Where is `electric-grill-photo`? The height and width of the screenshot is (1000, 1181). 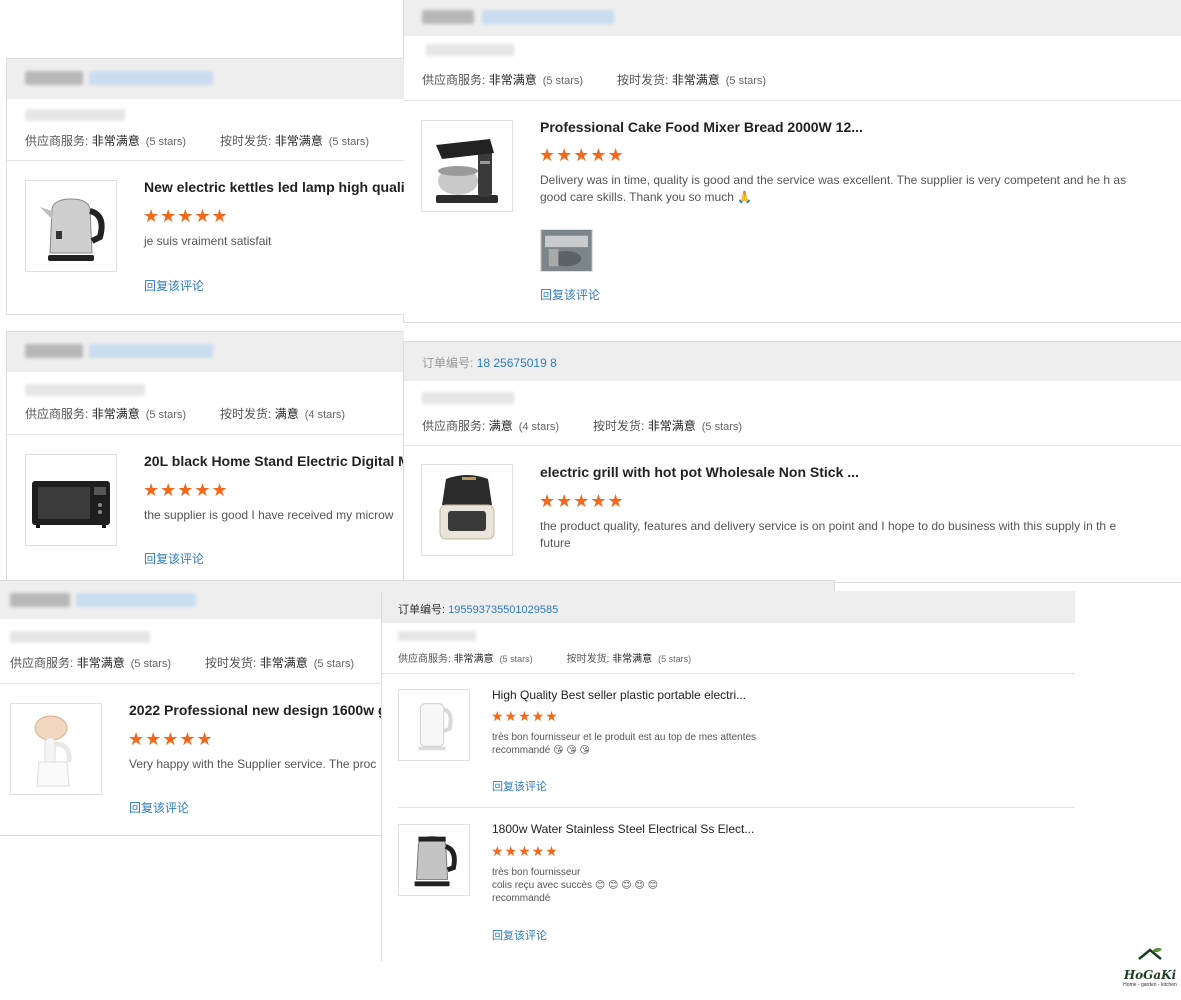 electric-grill-photo is located at coordinates (467, 510).